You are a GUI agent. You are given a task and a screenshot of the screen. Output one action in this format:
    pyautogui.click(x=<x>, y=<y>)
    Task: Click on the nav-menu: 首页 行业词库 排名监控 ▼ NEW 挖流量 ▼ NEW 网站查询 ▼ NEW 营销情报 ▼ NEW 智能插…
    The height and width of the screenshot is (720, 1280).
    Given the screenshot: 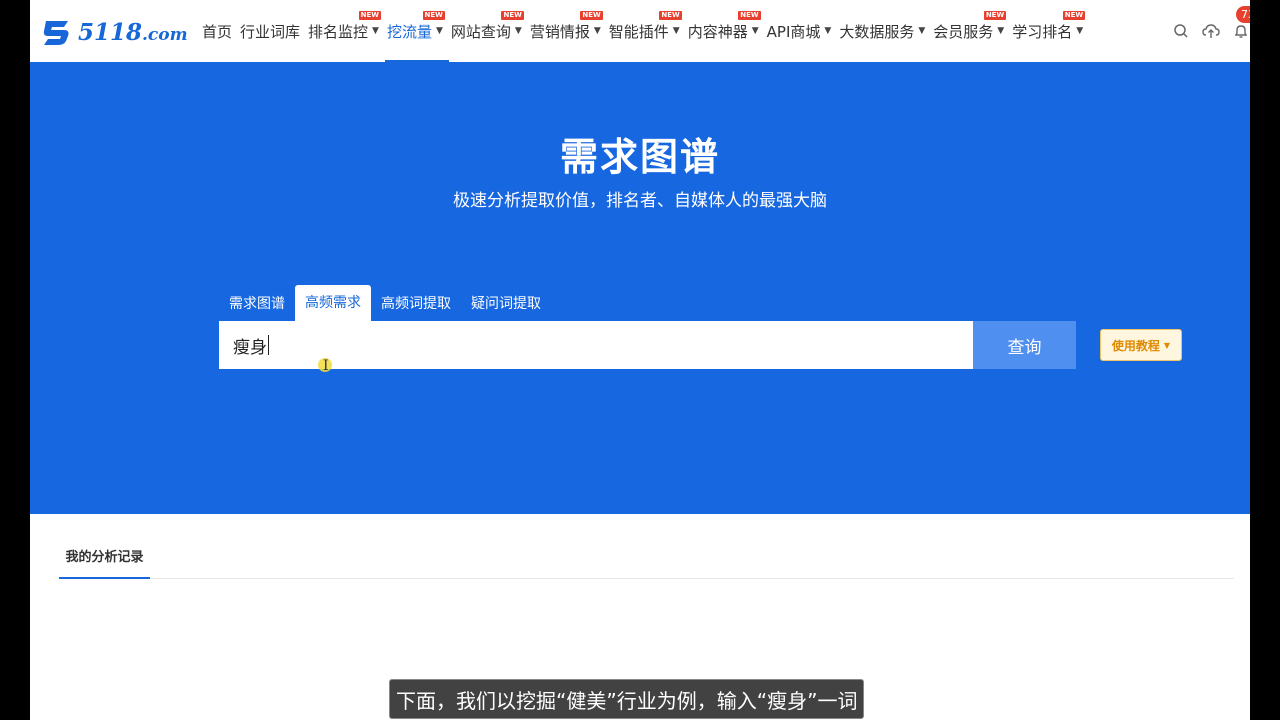 What is the action you would take?
    pyautogui.click(x=644, y=31)
    